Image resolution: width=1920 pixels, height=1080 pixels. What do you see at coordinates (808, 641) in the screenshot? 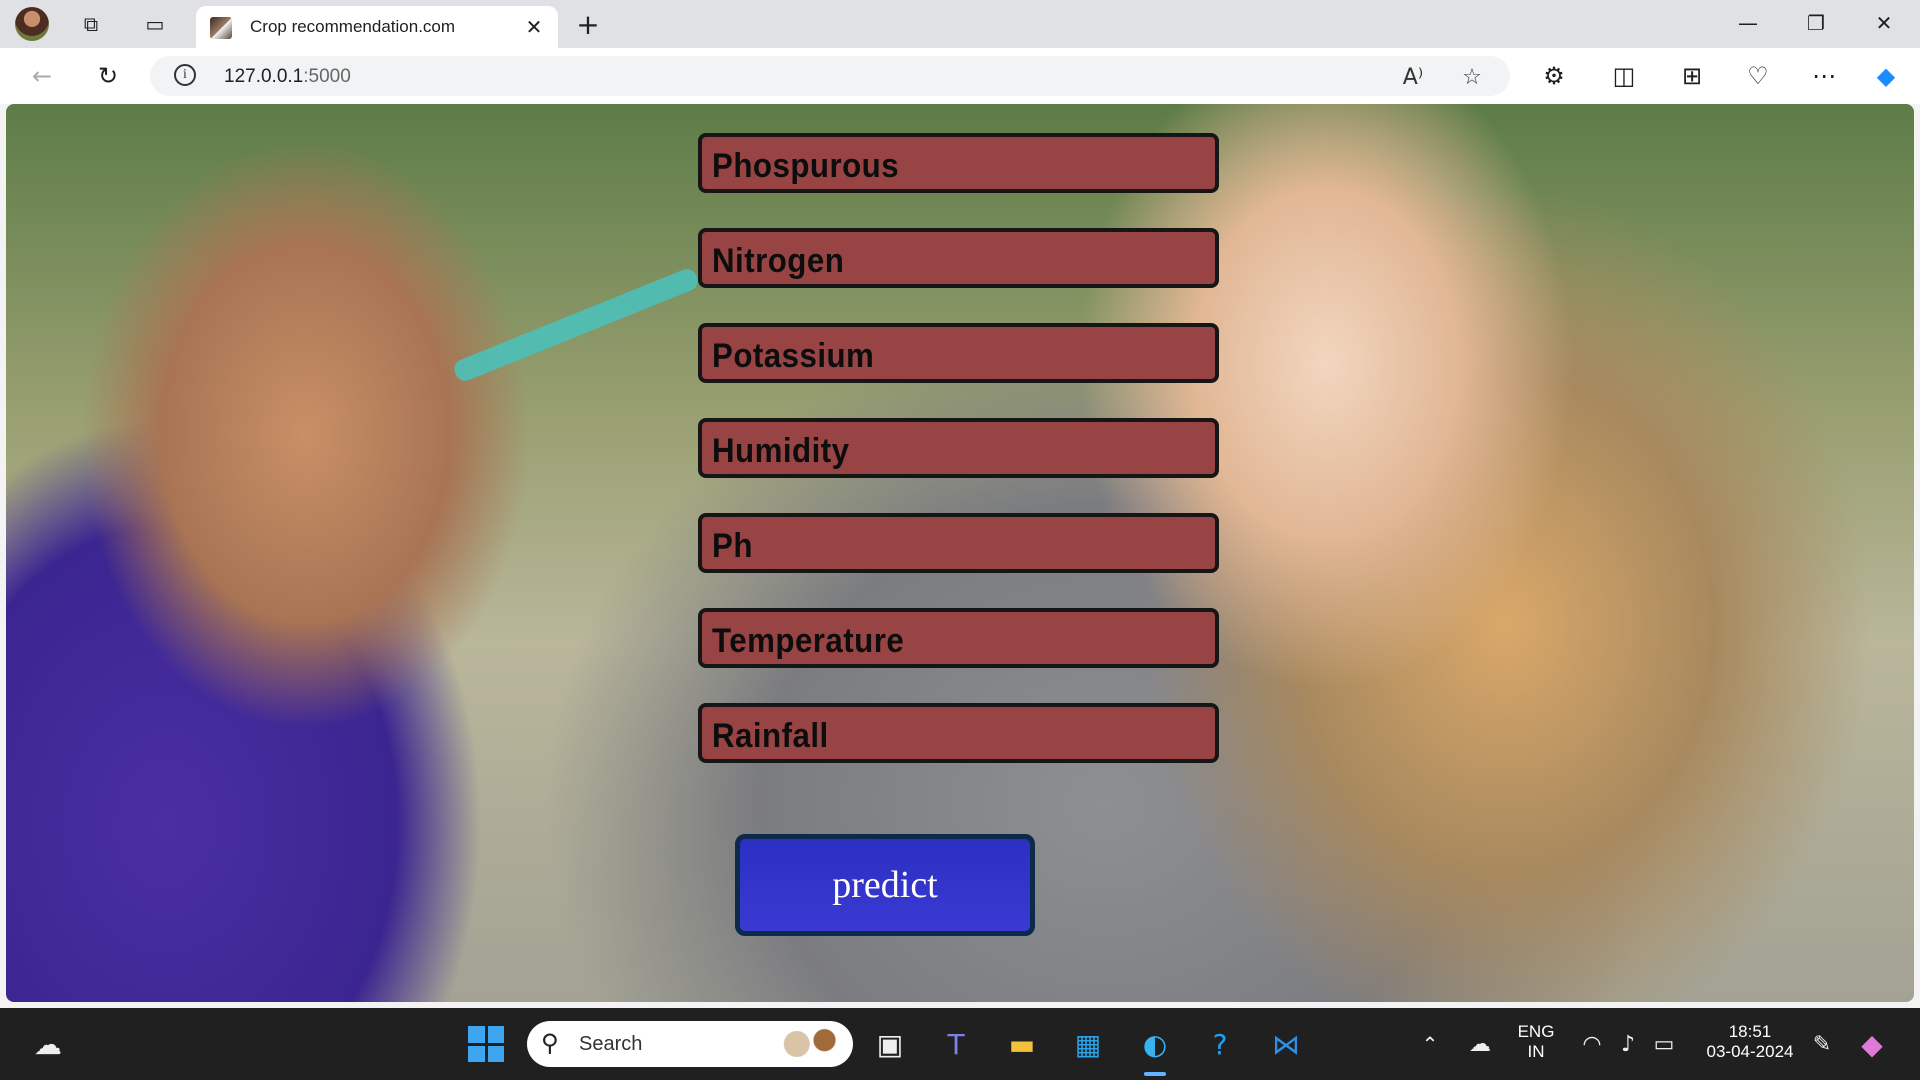
I see `temperature-label: Temperature` at bounding box center [808, 641].